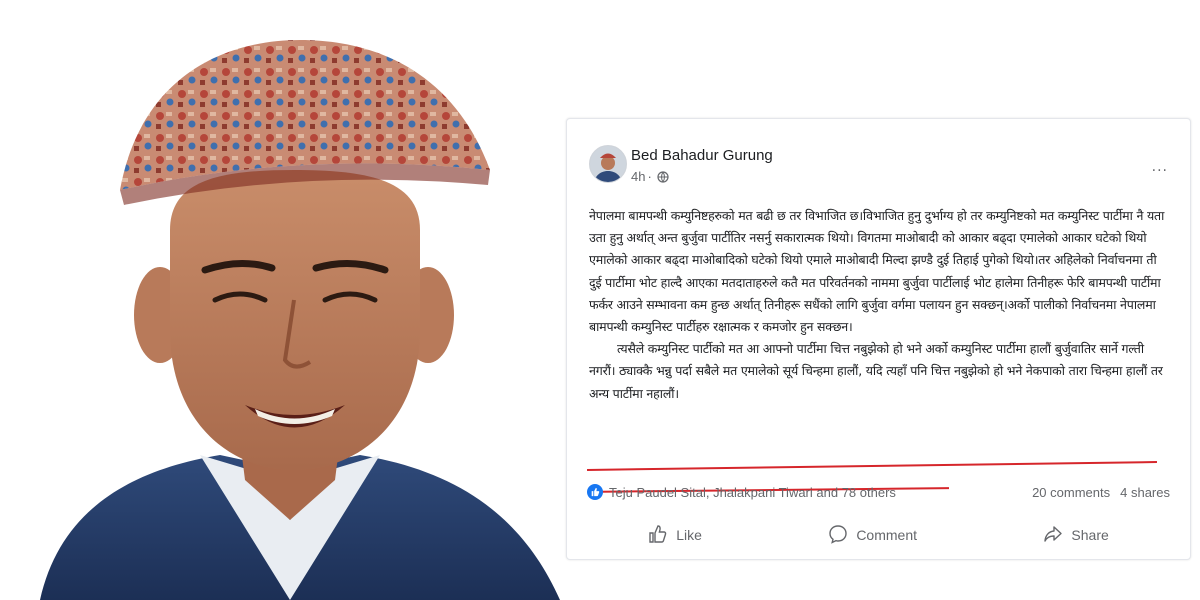  I want to click on share-button: Share, so click(1075, 535).